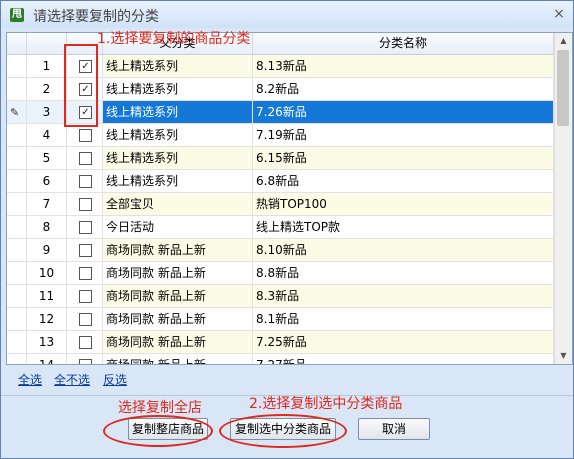 The image size is (574, 459). I want to click on vertical-scrollbar: ▲ ▼, so click(563, 198).